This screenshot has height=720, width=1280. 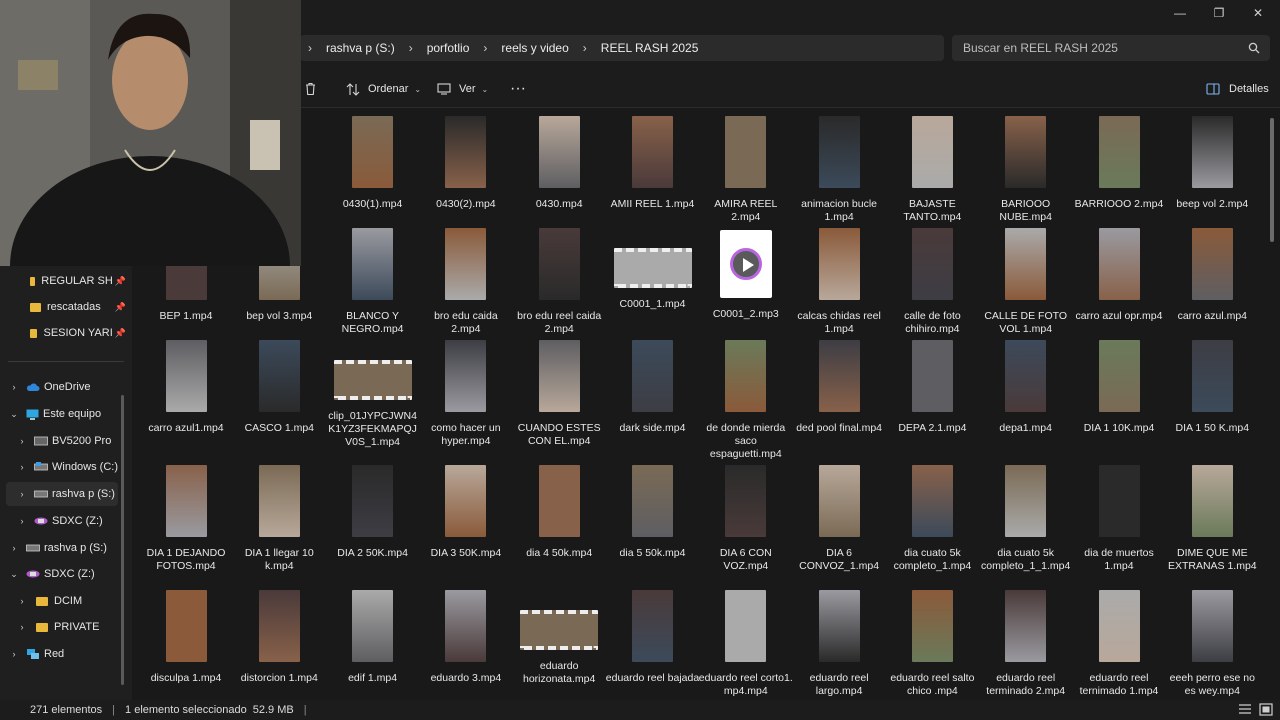 What do you see at coordinates (310, 89) in the screenshot?
I see `delete-button` at bounding box center [310, 89].